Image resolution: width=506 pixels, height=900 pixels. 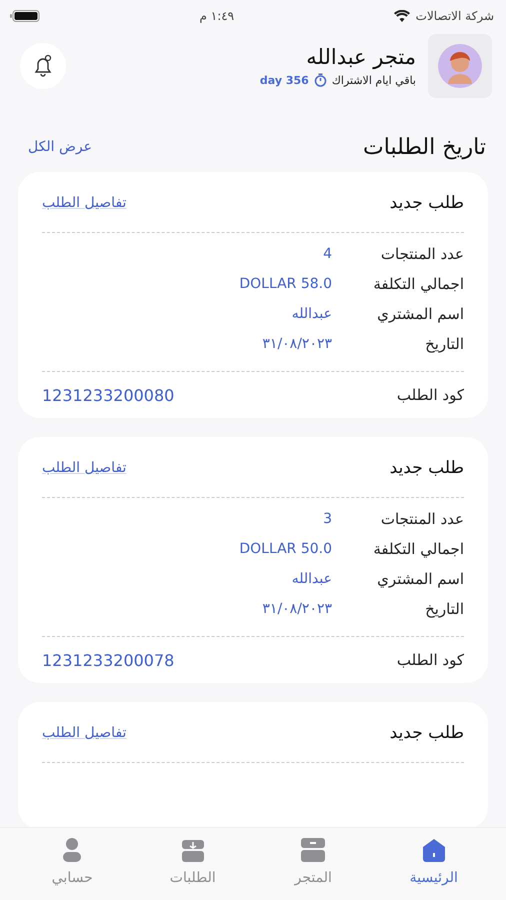 What do you see at coordinates (313, 850) in the screenshot?
I see `store-icon` at bounding box center [313, 850].